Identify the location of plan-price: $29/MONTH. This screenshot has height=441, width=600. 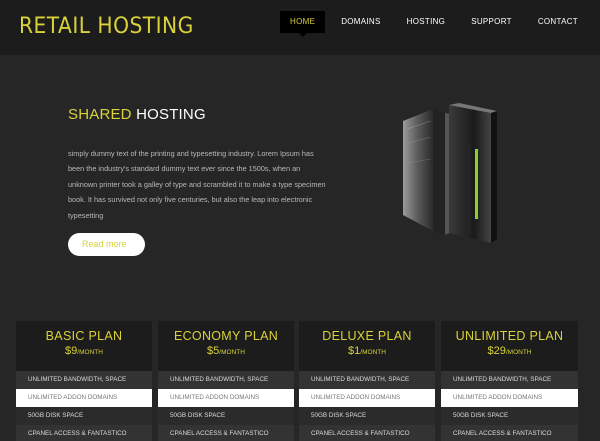
(509, 351).